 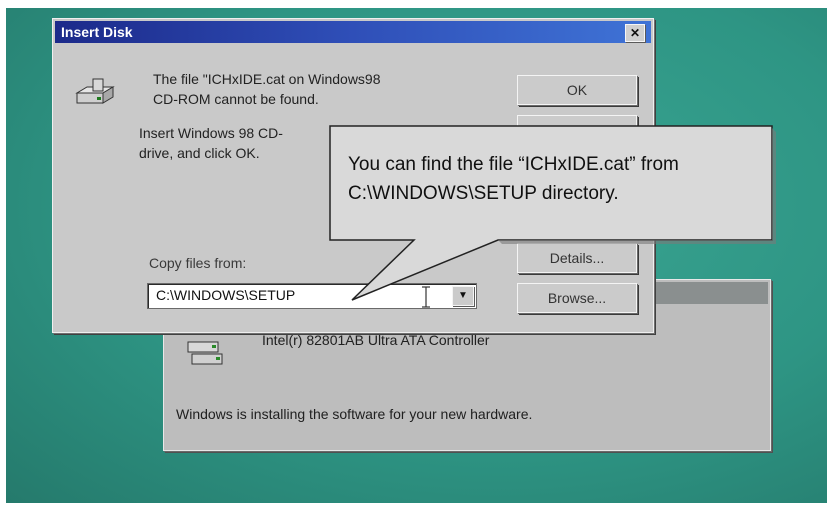 I want to click on error-message-line1: The file "ICHxIDE.cat on Windows98, so click(x=267, y=79).